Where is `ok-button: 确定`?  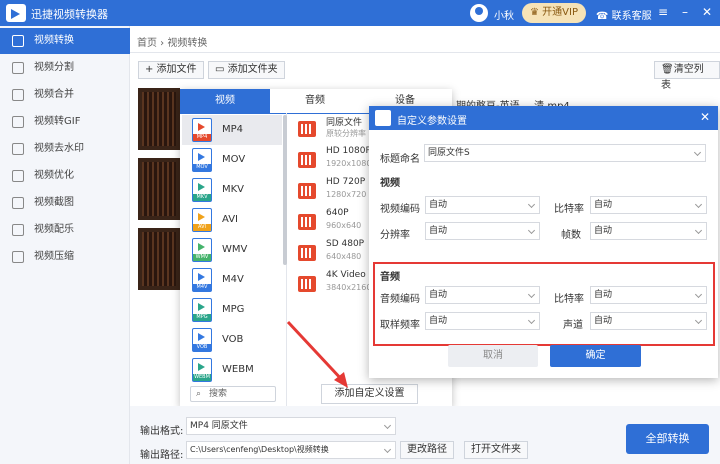 ok-button: 确定 is located at coordinates (595, 356).